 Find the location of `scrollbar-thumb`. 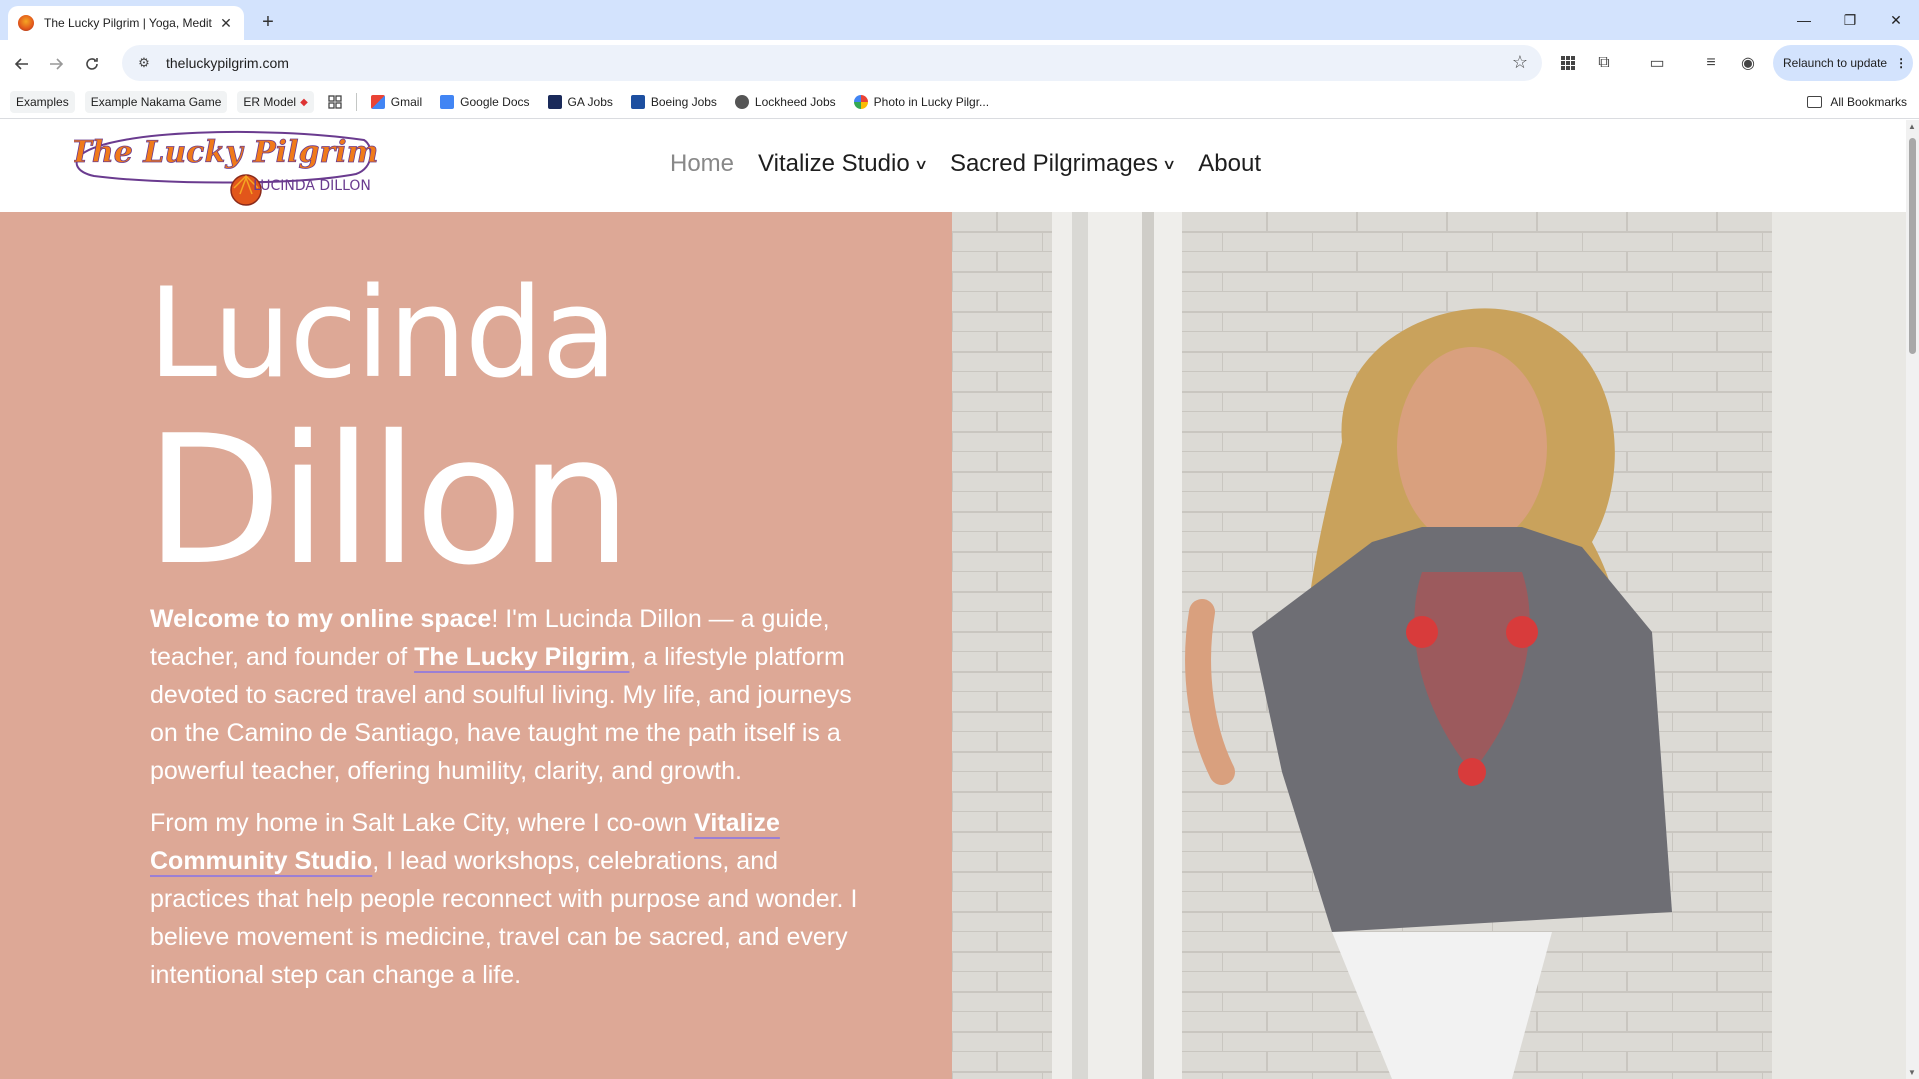

scrollbar-thumb is located at coordinates (1912, 246).